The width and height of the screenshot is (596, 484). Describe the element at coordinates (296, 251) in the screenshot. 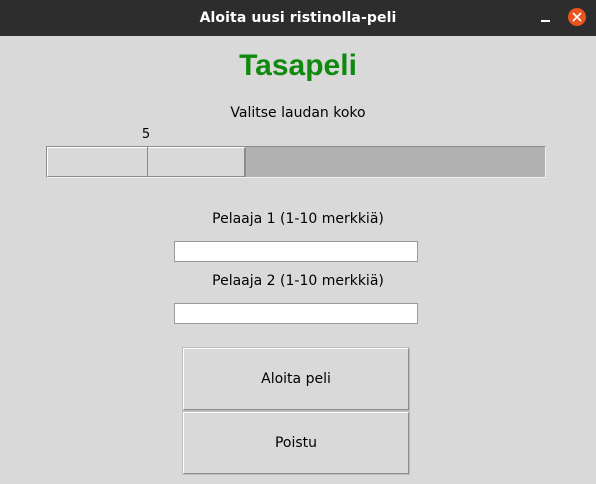

I see `player1-name-input` at that location.